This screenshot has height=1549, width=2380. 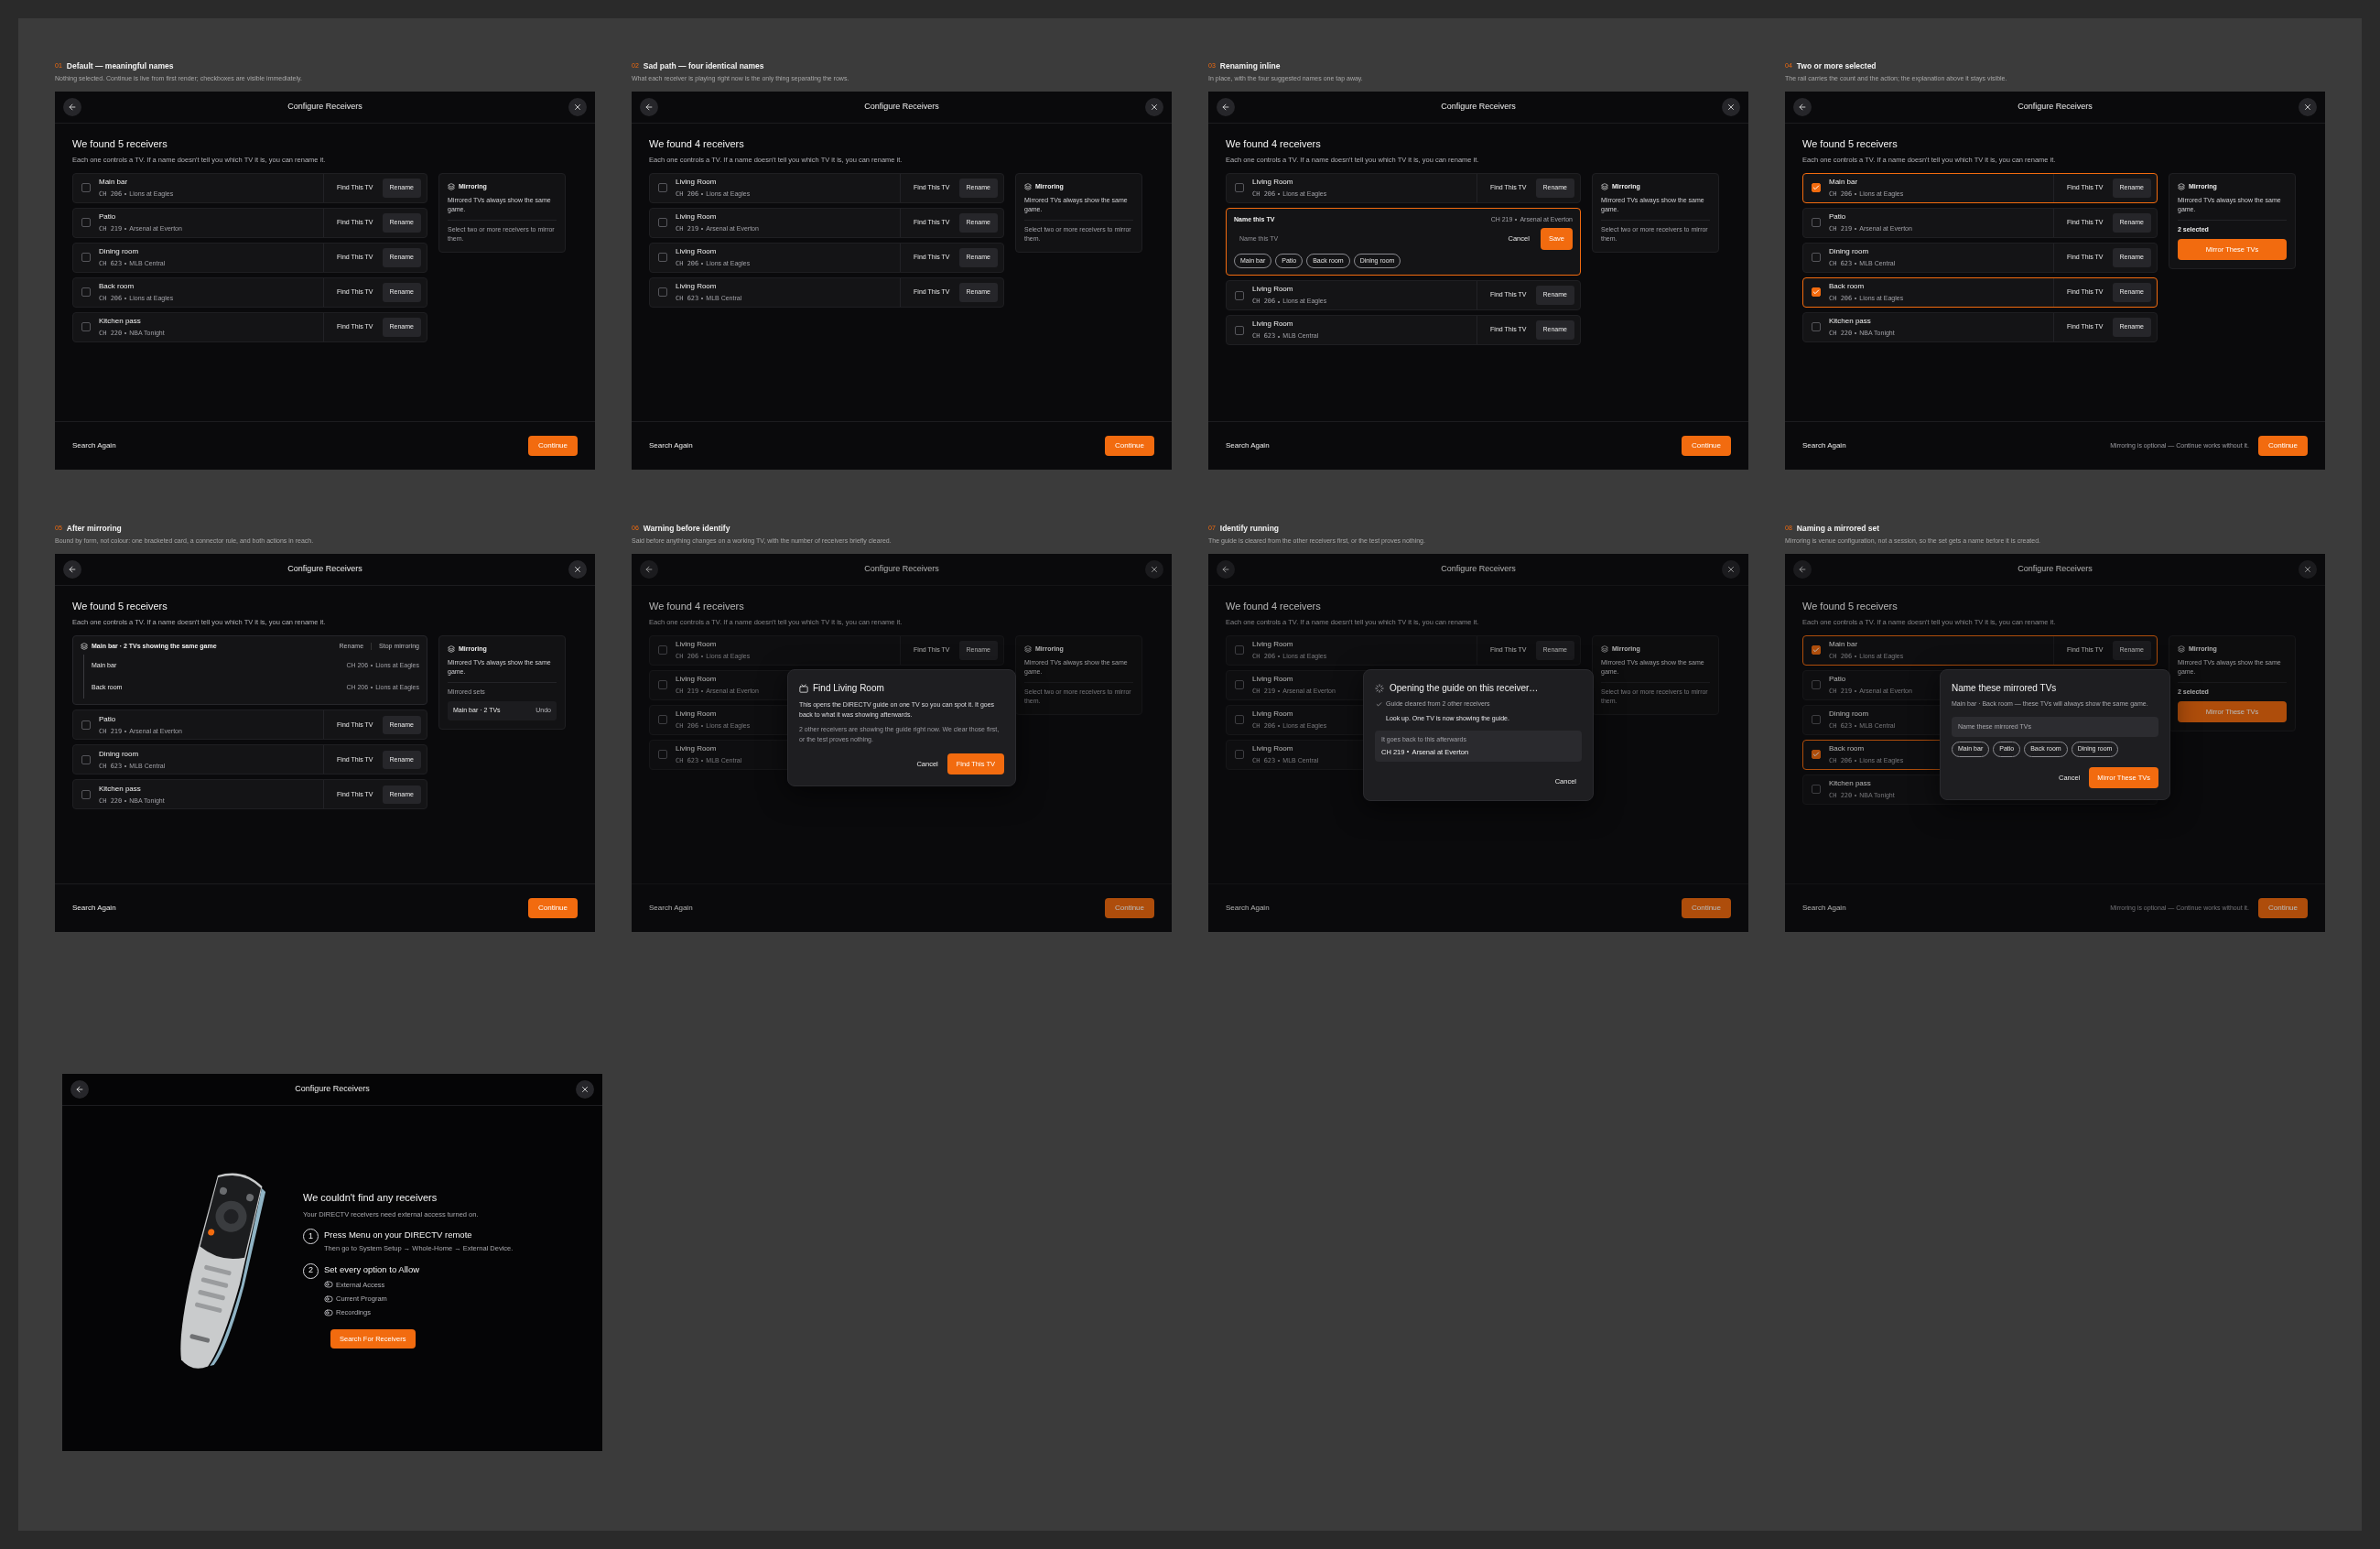 What do you see at coordinates (1838, 529) in the screenshot?
I see `frame-title: Naming a mirrored set` at bounding box center [1838, 529].